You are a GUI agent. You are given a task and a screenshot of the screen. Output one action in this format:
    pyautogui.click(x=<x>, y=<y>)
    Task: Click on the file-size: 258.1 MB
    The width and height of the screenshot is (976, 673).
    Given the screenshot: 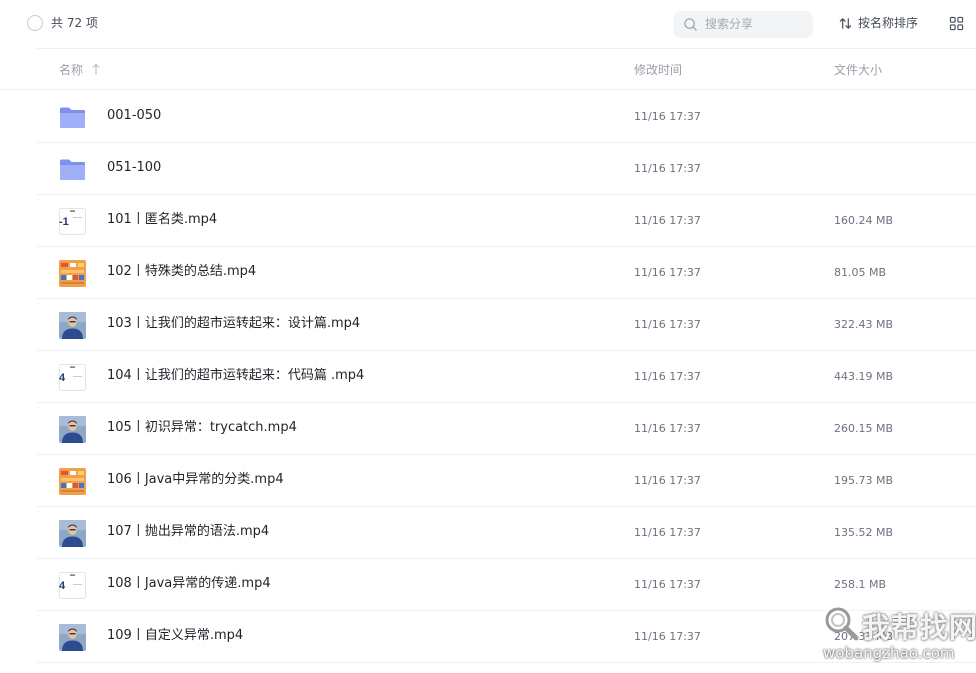 What is the action you would take?
    pyautogui.click(x=860, y=584)
    